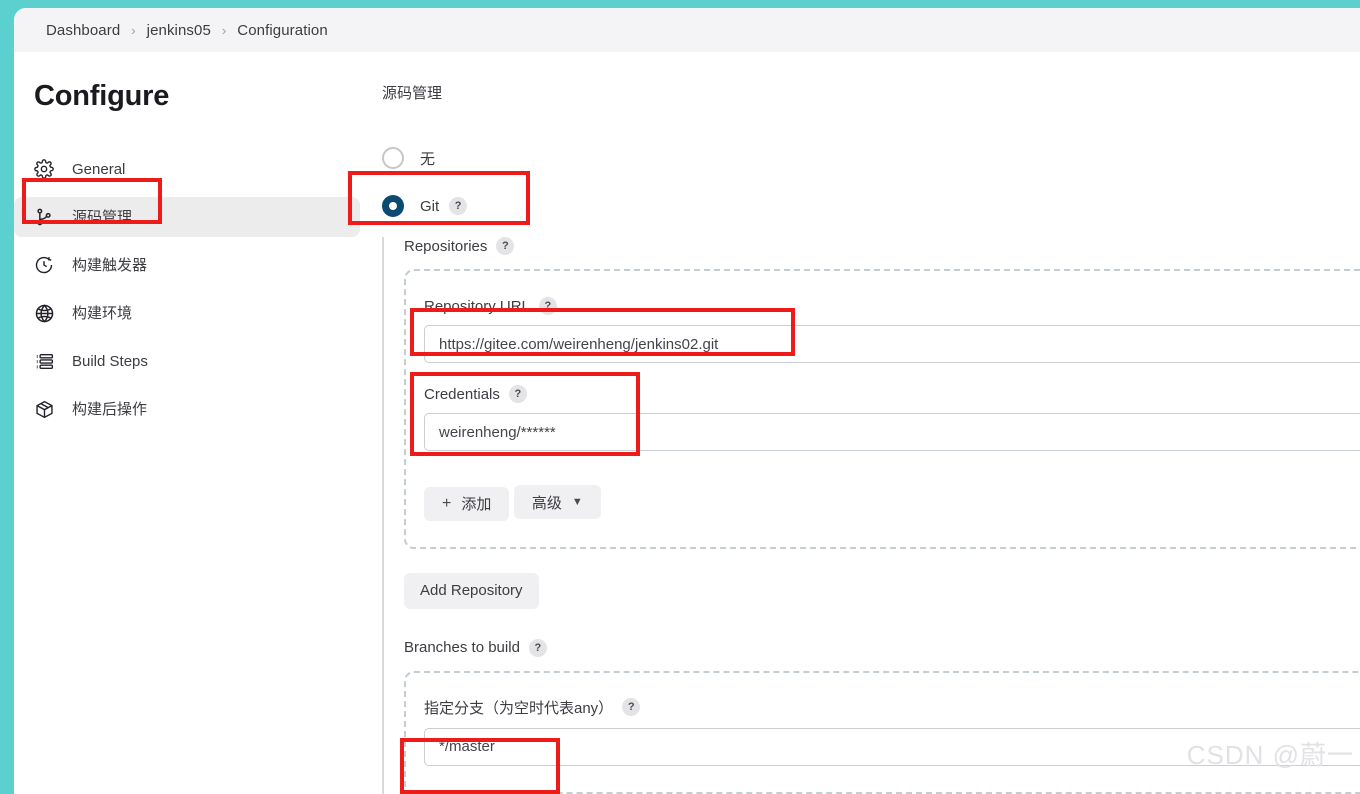  I want to click on branch-specifier-label-row: 指定分支（为空时代表any） ?, so click(892, 707).